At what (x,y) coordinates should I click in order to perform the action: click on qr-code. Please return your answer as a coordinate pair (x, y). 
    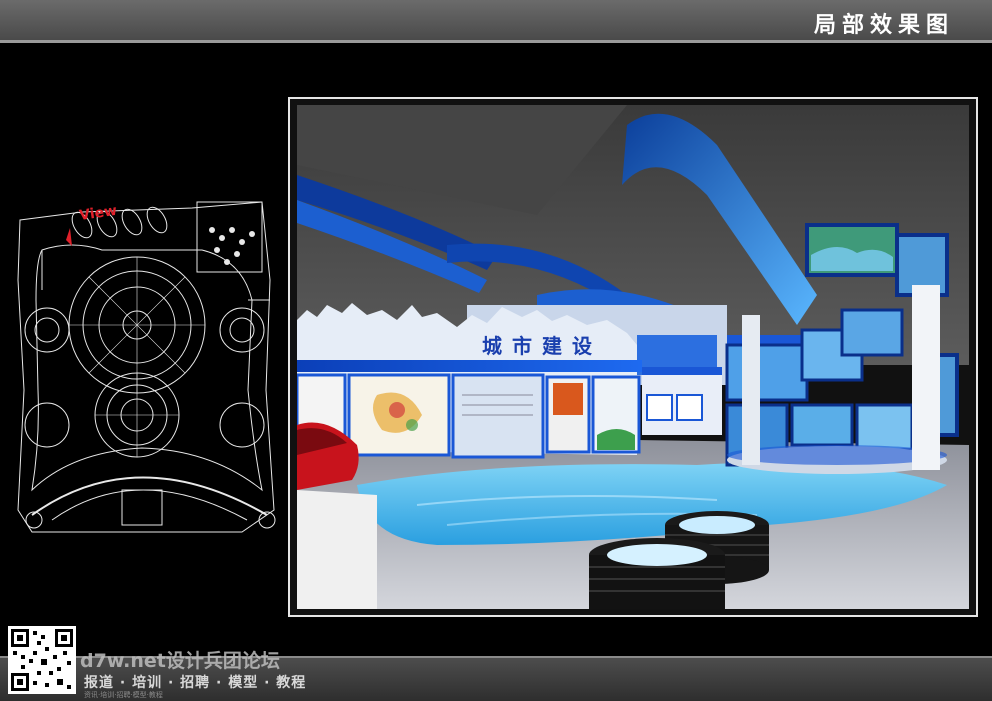
    Looking at the image, I should click on (42, 660).